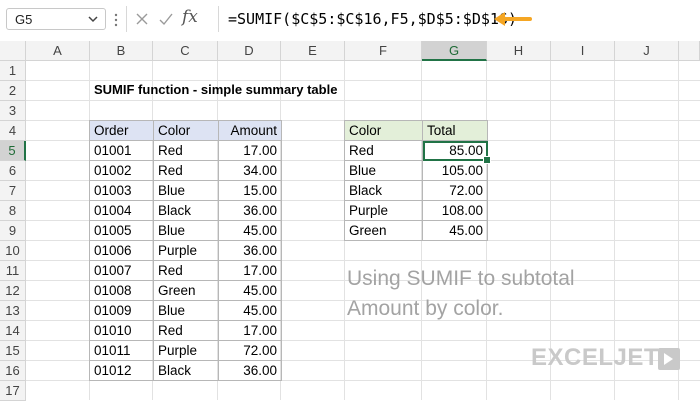 This screenshot has width=700, height=401. I want to click on cancel-icon, so click(142, 19).